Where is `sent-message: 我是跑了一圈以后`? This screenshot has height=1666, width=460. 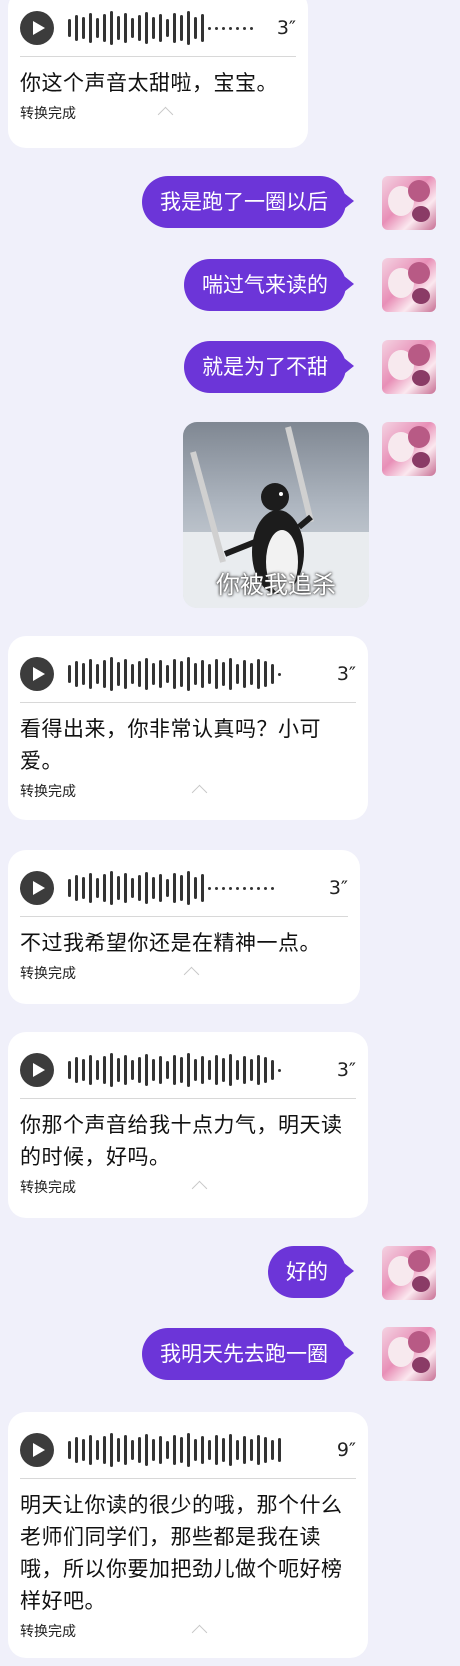
sent-message: 我是跑了一圈以后 is located at coordinates (248, 202).